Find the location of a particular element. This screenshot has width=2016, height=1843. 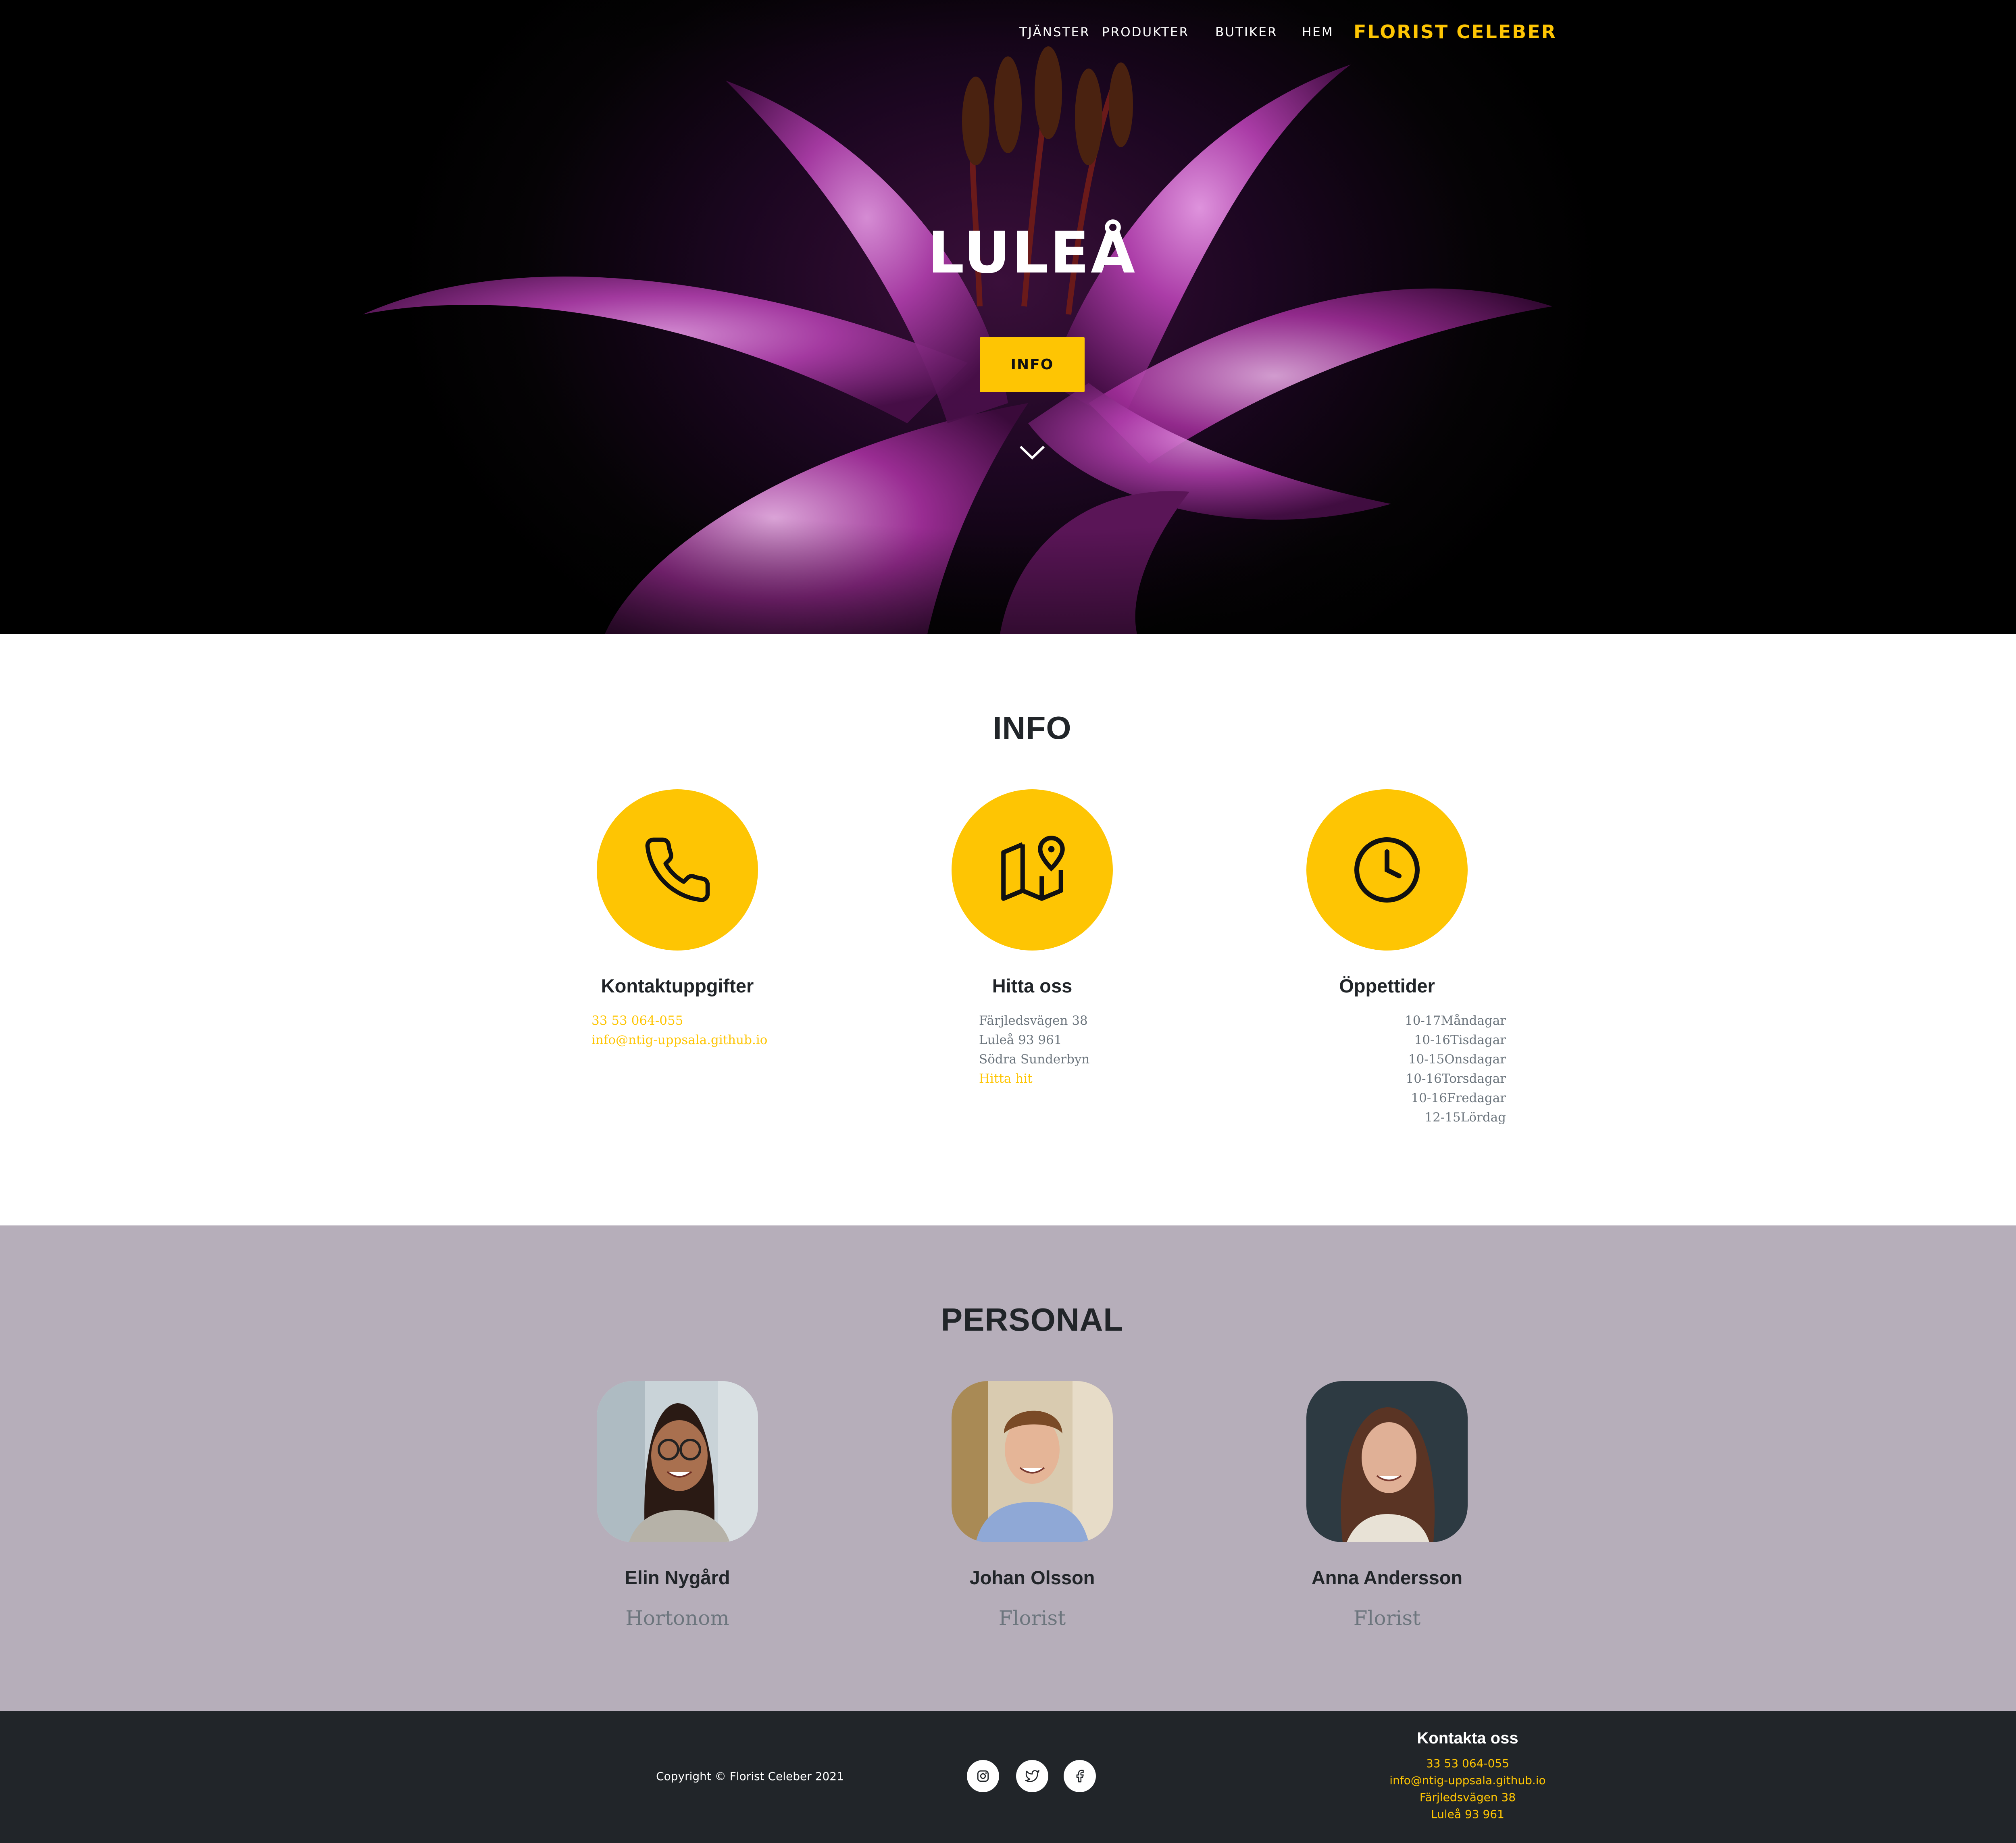

avatar-johan is located at coordinates (1032, 1461).